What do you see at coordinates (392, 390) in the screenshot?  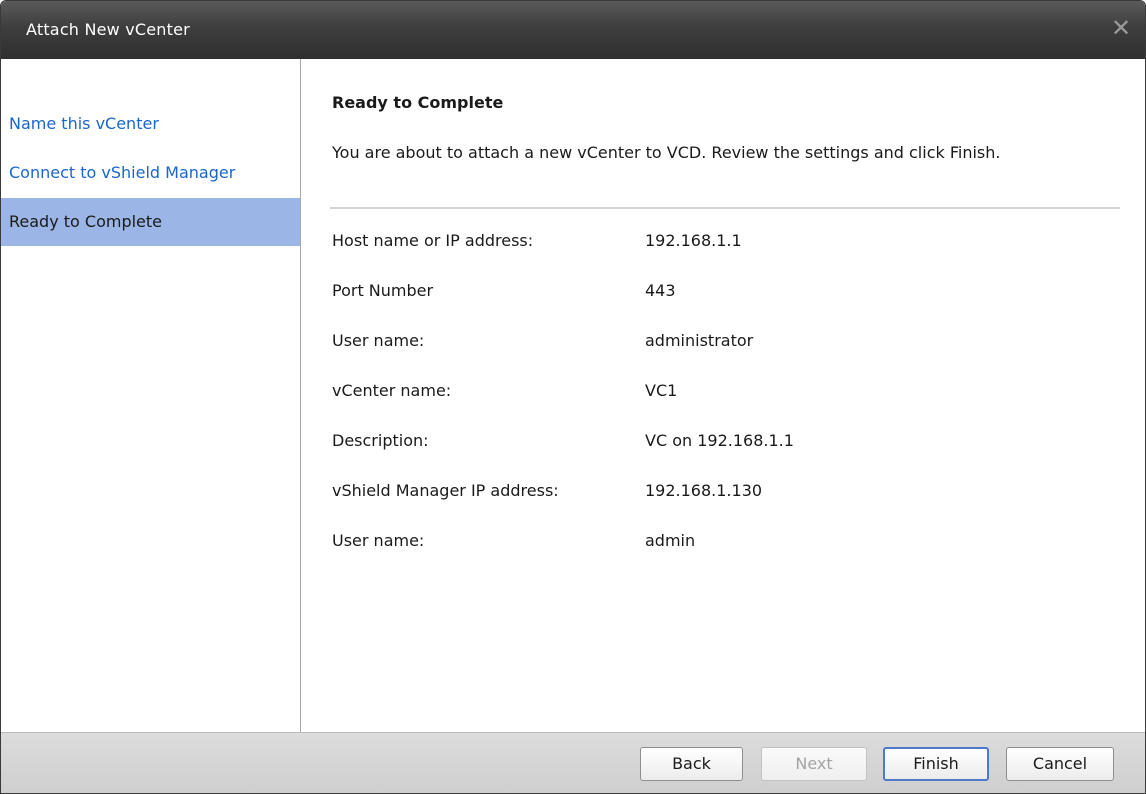 I see `setting-label: vCenter name:` at bounding box center [392, 390].